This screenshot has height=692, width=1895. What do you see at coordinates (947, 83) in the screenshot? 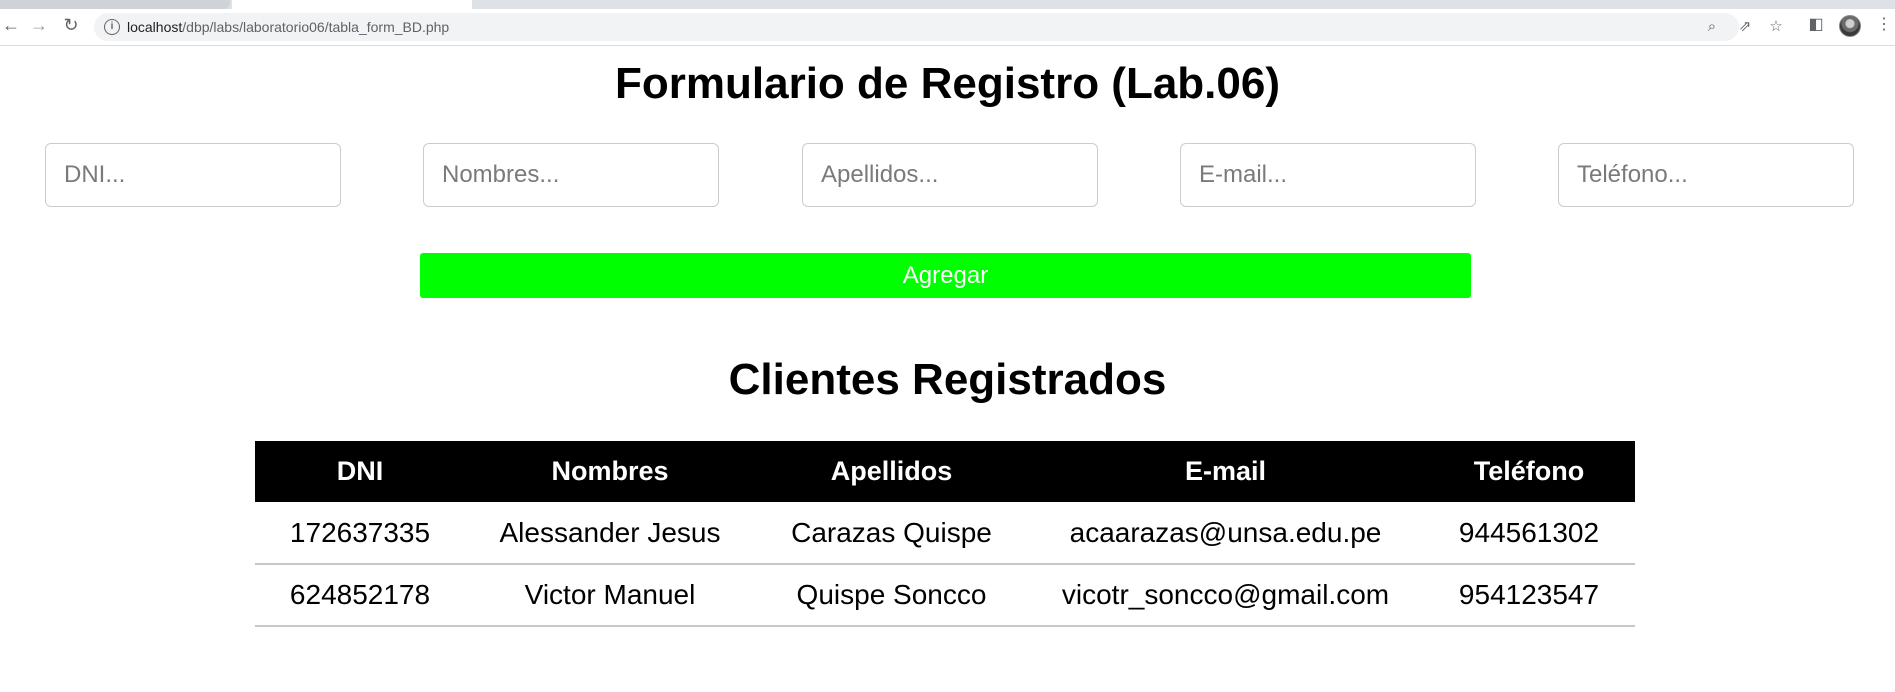
I see `form-title: Formulario de Registro (Lab.06)` at bounding box center [947, 83].